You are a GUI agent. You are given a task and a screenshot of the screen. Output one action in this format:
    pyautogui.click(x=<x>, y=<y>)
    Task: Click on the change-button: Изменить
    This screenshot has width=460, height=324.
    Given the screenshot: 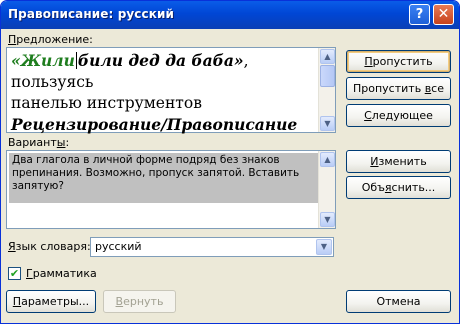 What is the action you would take?
    pyautogui.click(x=398, y=161)
    